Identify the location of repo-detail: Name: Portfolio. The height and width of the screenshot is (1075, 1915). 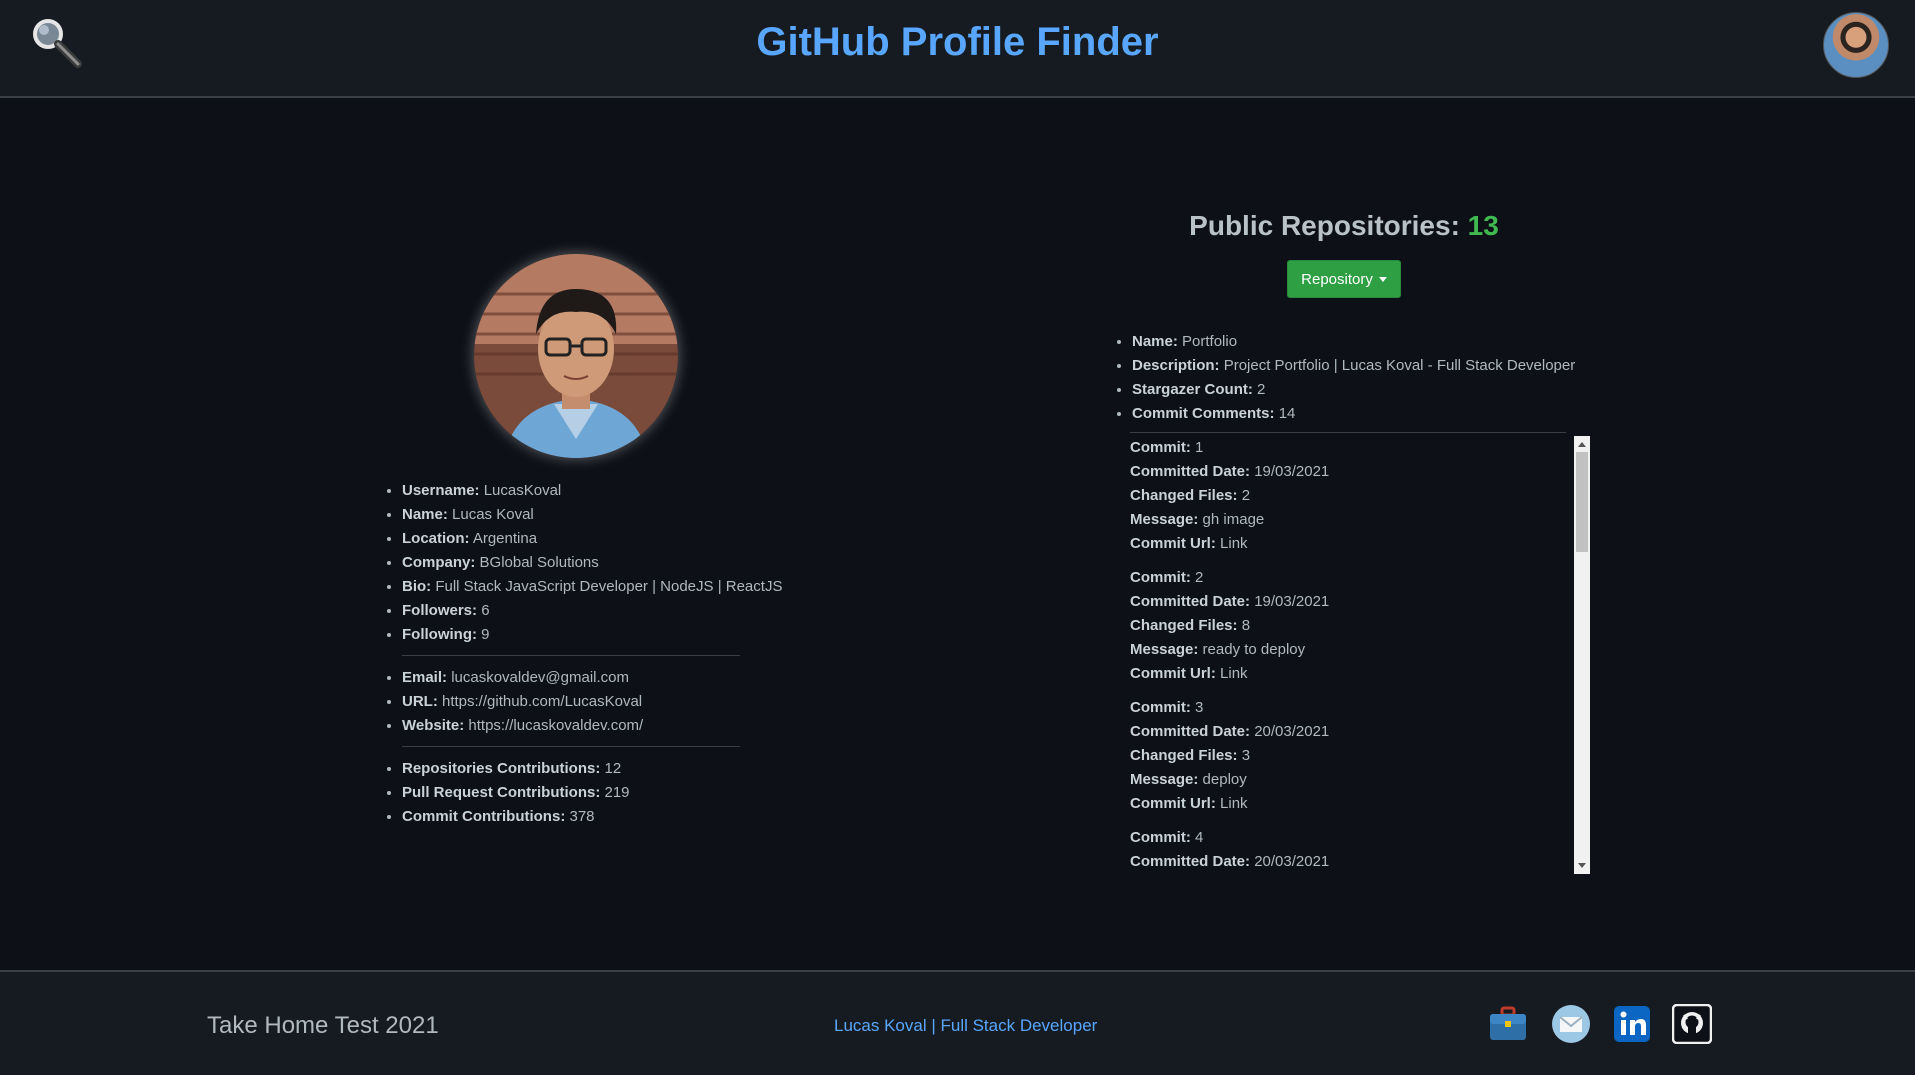
(1372, 342).